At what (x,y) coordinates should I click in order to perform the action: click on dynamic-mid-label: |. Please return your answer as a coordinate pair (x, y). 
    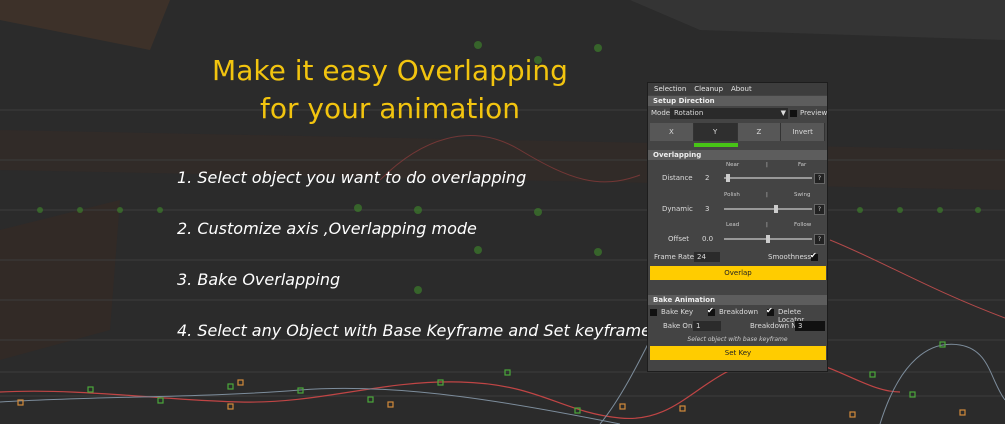
    Looking at the image, I should click on (767, 195).